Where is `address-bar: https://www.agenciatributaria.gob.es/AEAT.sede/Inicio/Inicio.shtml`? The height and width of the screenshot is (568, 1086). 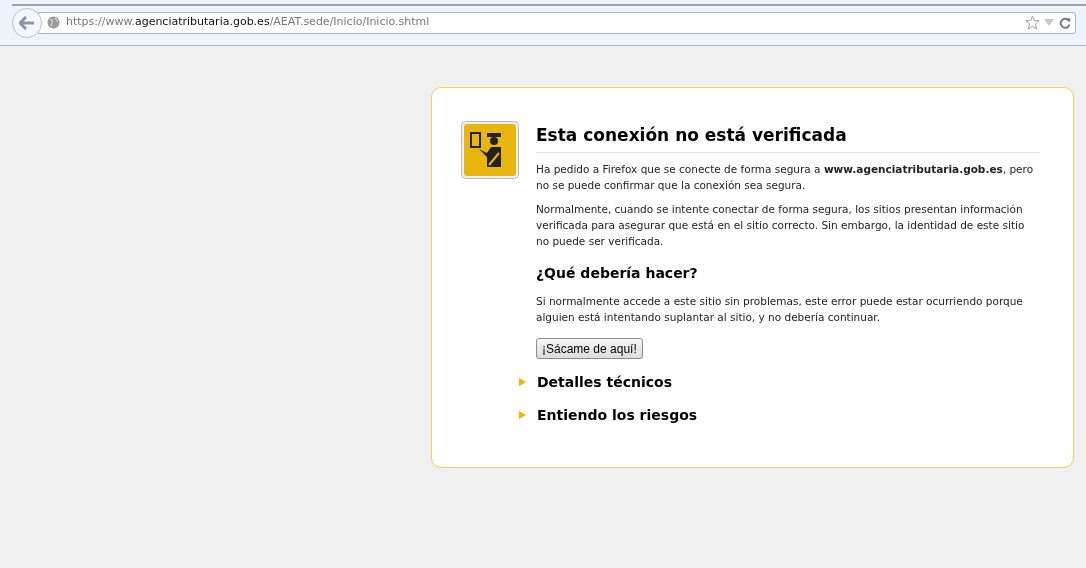
address-bar: https://www.agenciatributaria.gob.es/AEAT.sede/Inicio/Inicio.shtml is located at coordinates (557, 22).